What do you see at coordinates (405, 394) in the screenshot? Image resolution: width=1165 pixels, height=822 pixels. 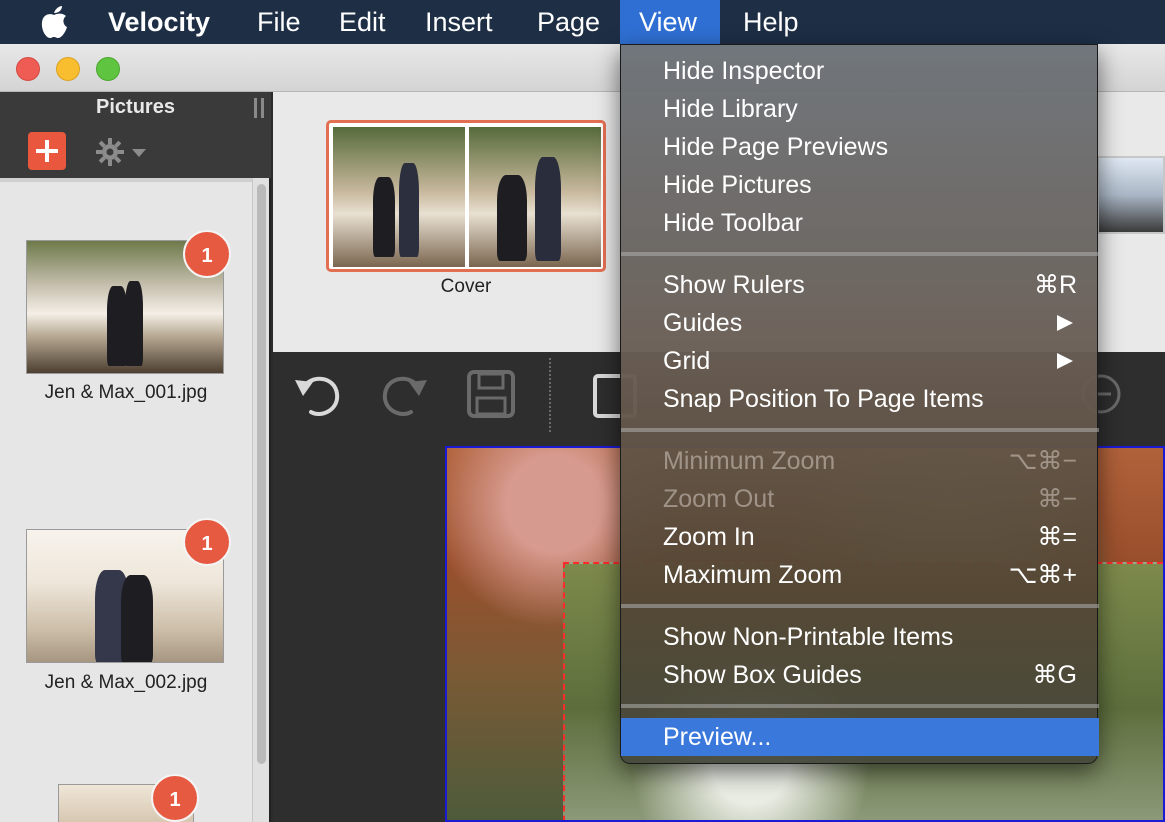 I see `redo-icon` at bounding box center [405, 394].